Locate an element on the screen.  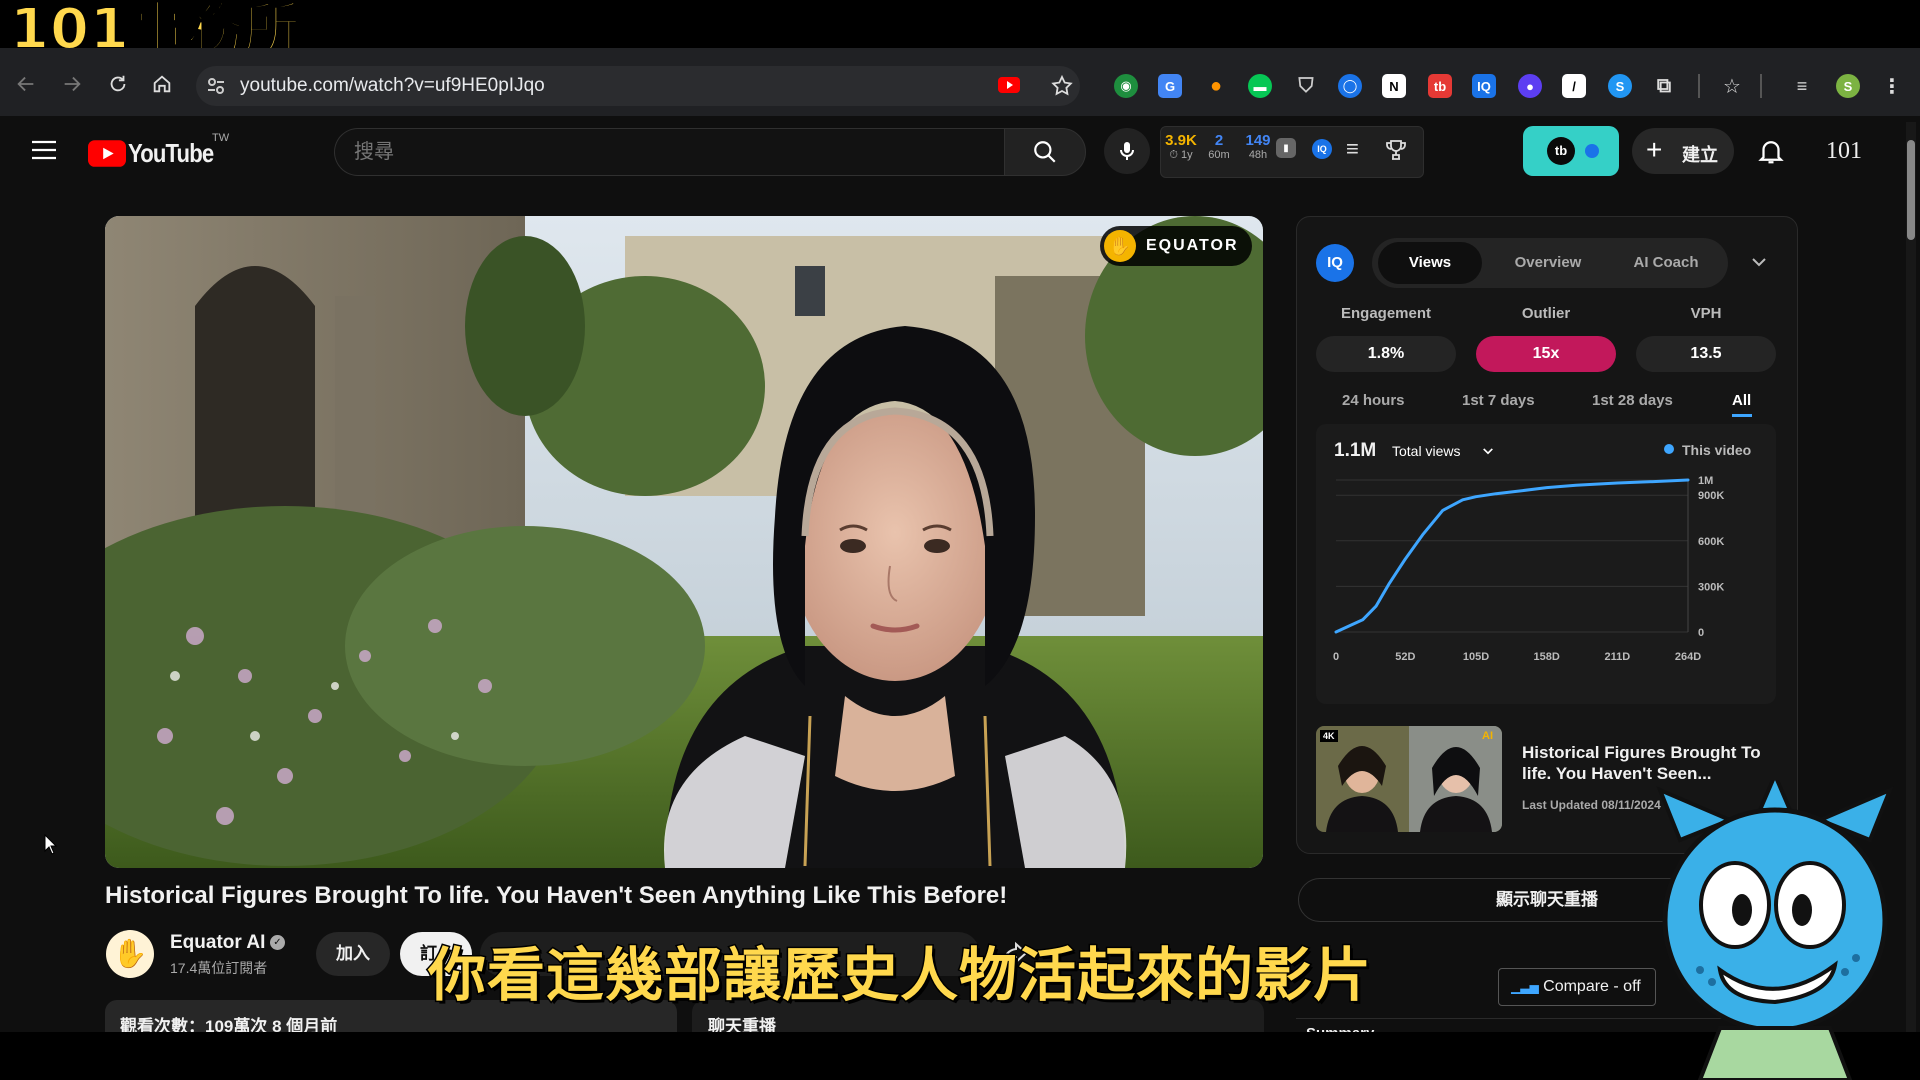
search-button is located at coordinates (1045, 152).